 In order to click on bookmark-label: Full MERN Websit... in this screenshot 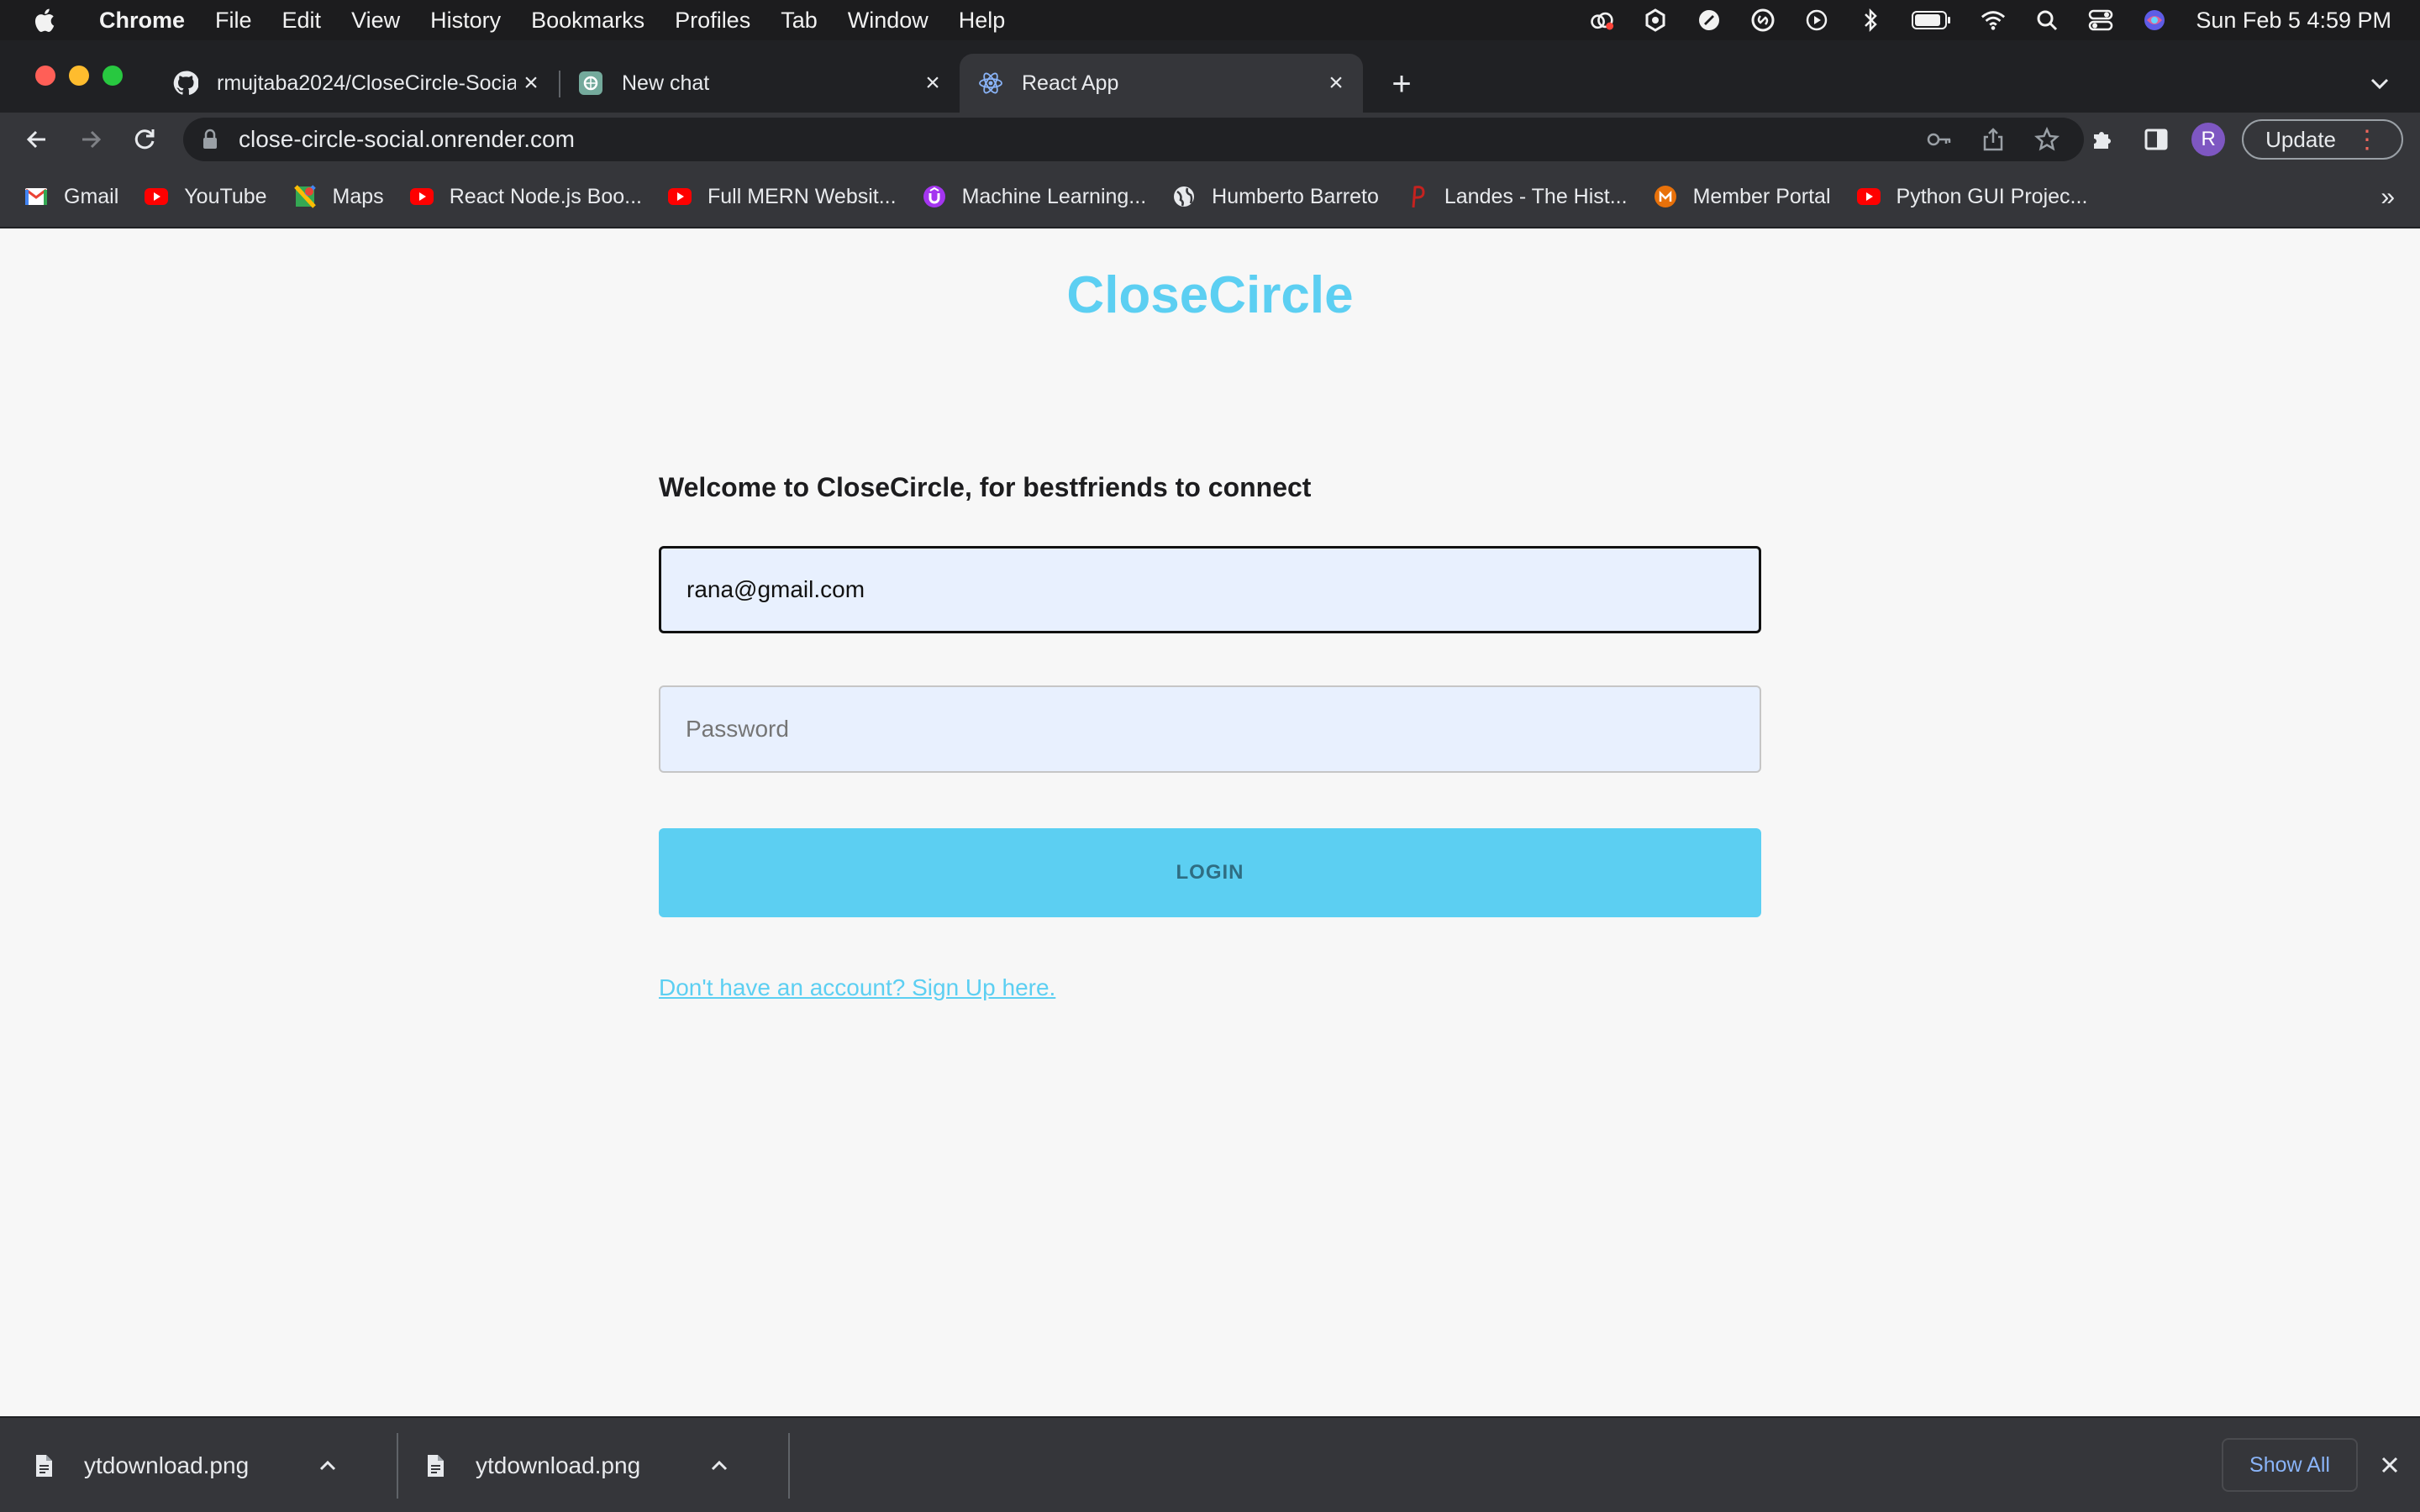, I will do `click(802, 196)`.